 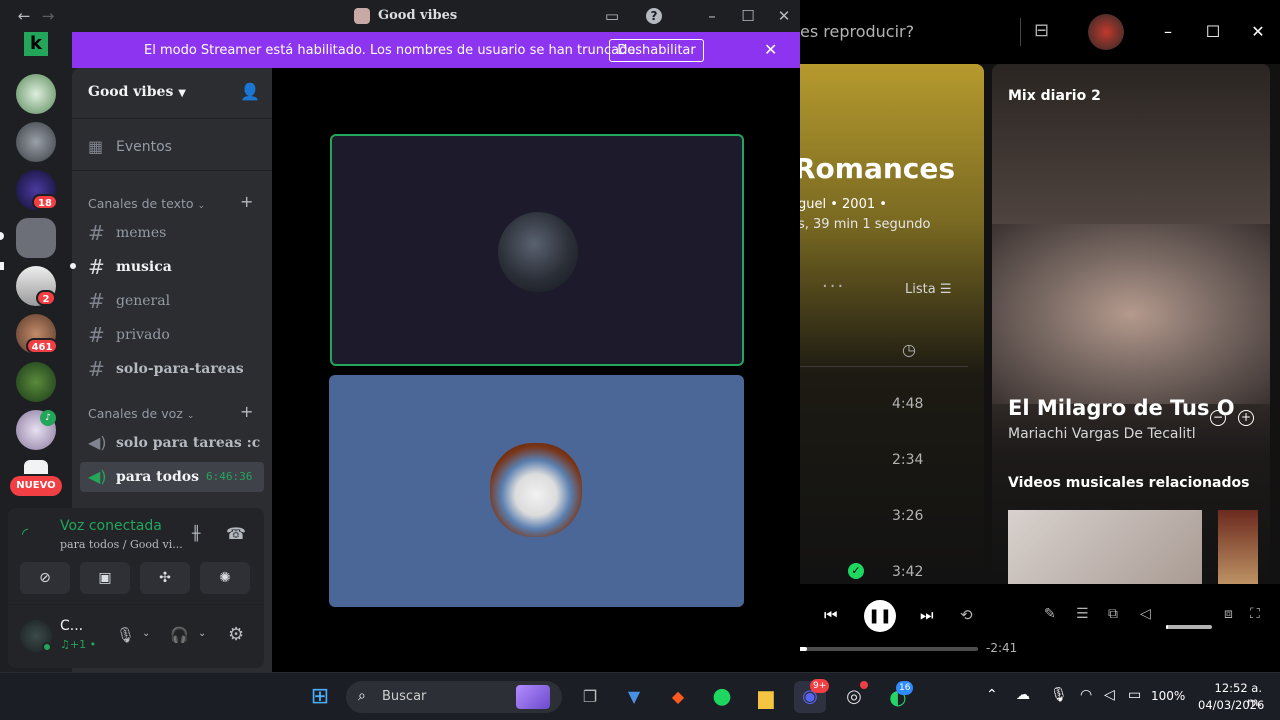 What do you see at coordinates (678, 697) in the screenshot?
I see `brave-icon: ◆` at bounding box center [678, 697].